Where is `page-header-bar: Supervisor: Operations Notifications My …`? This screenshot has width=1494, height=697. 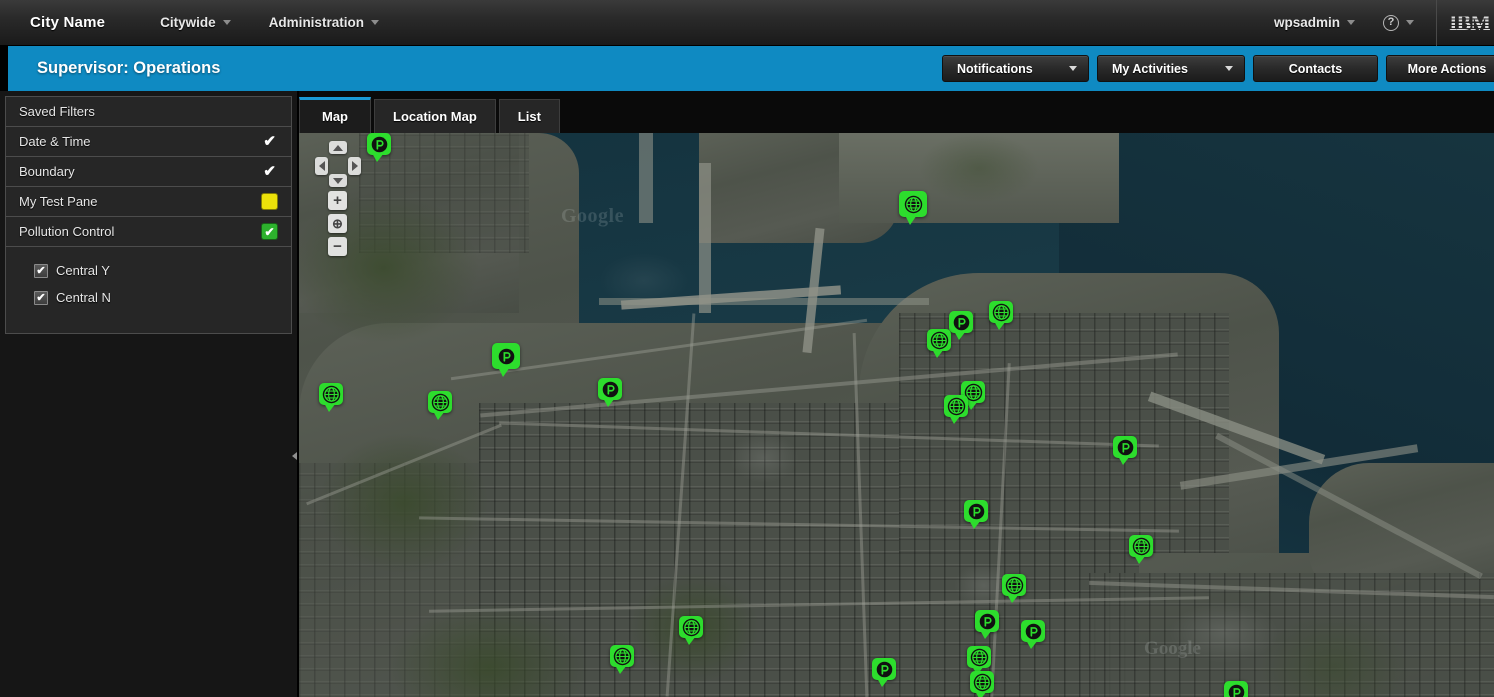 page-header-bar: Supervisor: Operations Notifications My … is located at coordinates (747, 68).